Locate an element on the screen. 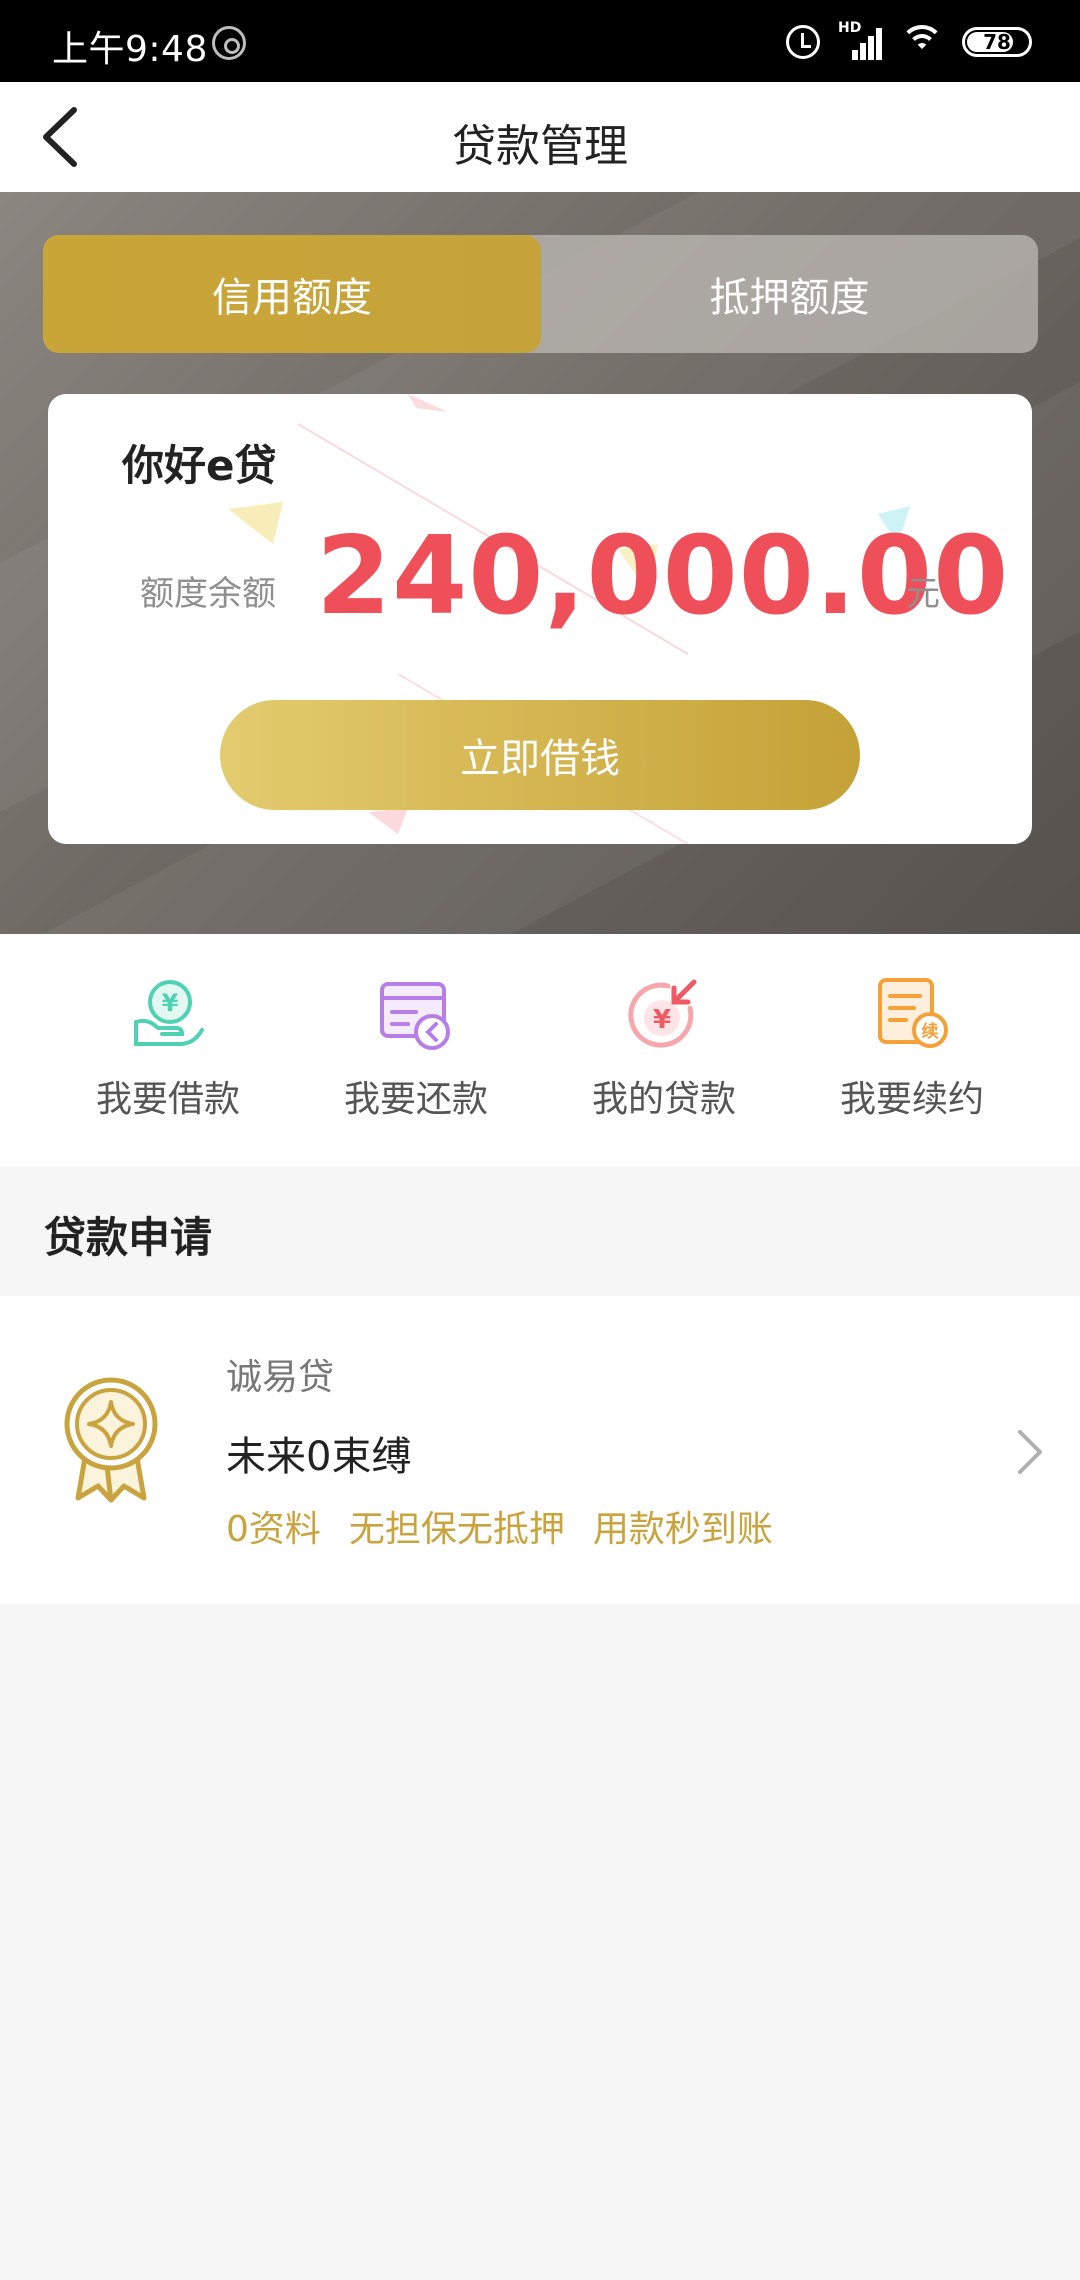  status-time: 上午9:48 is located at coordinates (130, 49).